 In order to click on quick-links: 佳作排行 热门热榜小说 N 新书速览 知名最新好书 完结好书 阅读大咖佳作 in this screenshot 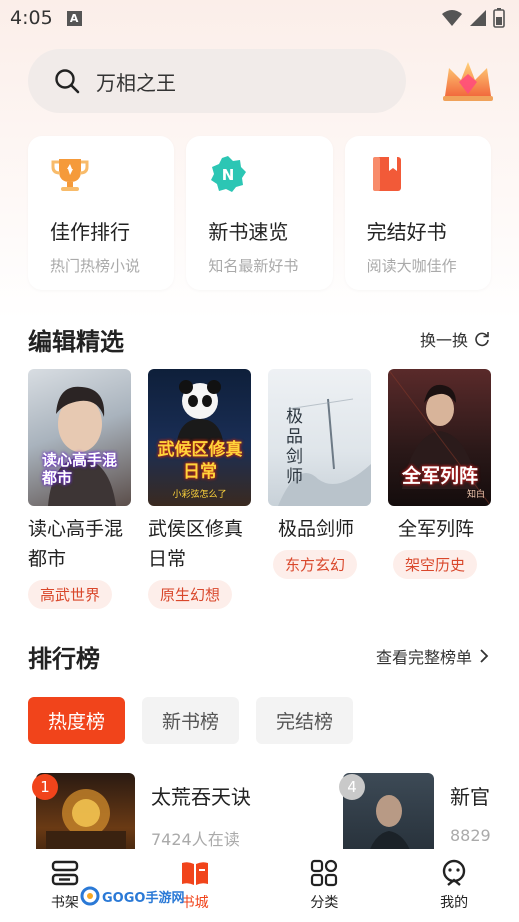, I will do `click(259, 213)`.